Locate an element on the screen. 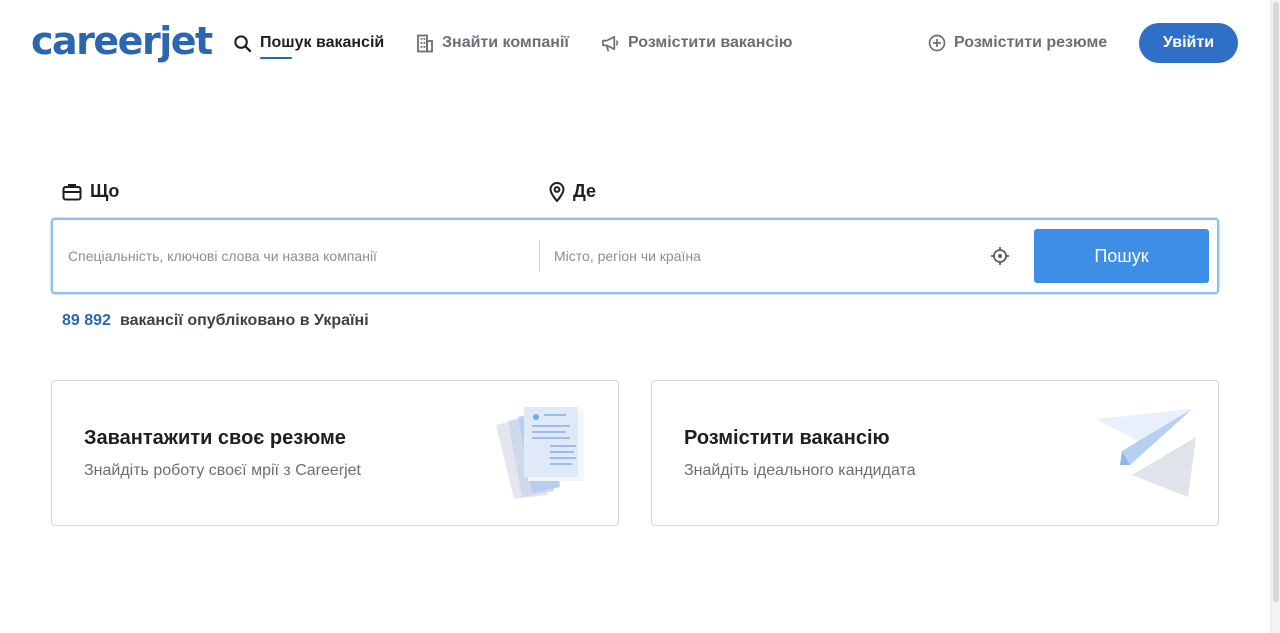  nav-job-search-label: Пошук вакансій is located at coordinates (322, 42).